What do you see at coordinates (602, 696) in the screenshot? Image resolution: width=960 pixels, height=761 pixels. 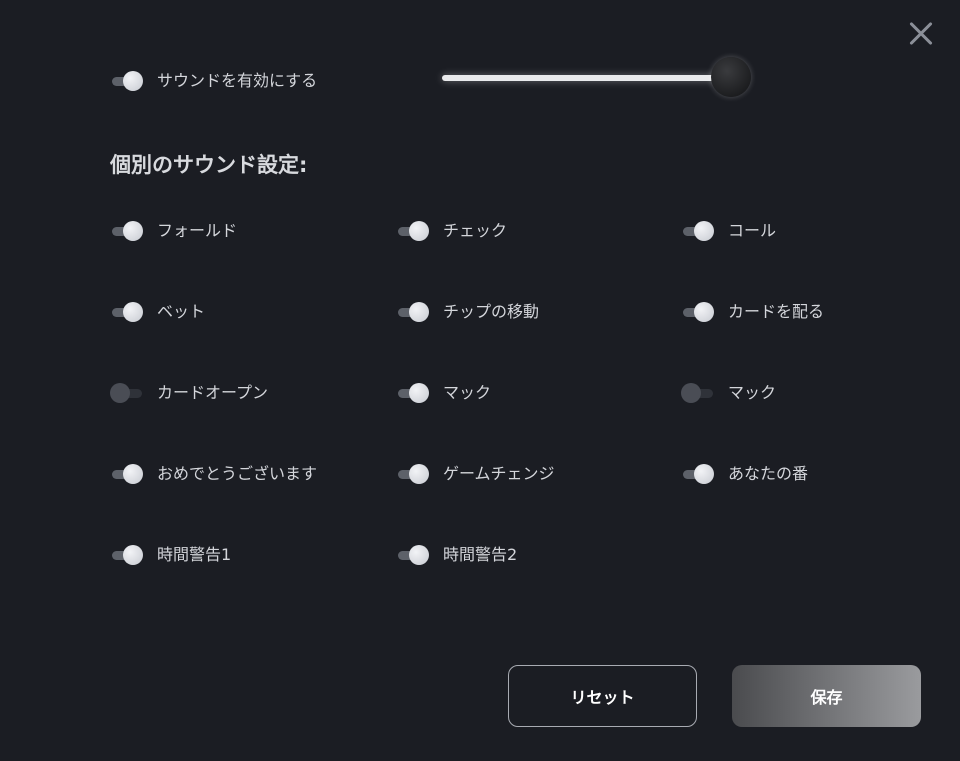 I see `reset-button: リセット` at bounding box center [602, 696].